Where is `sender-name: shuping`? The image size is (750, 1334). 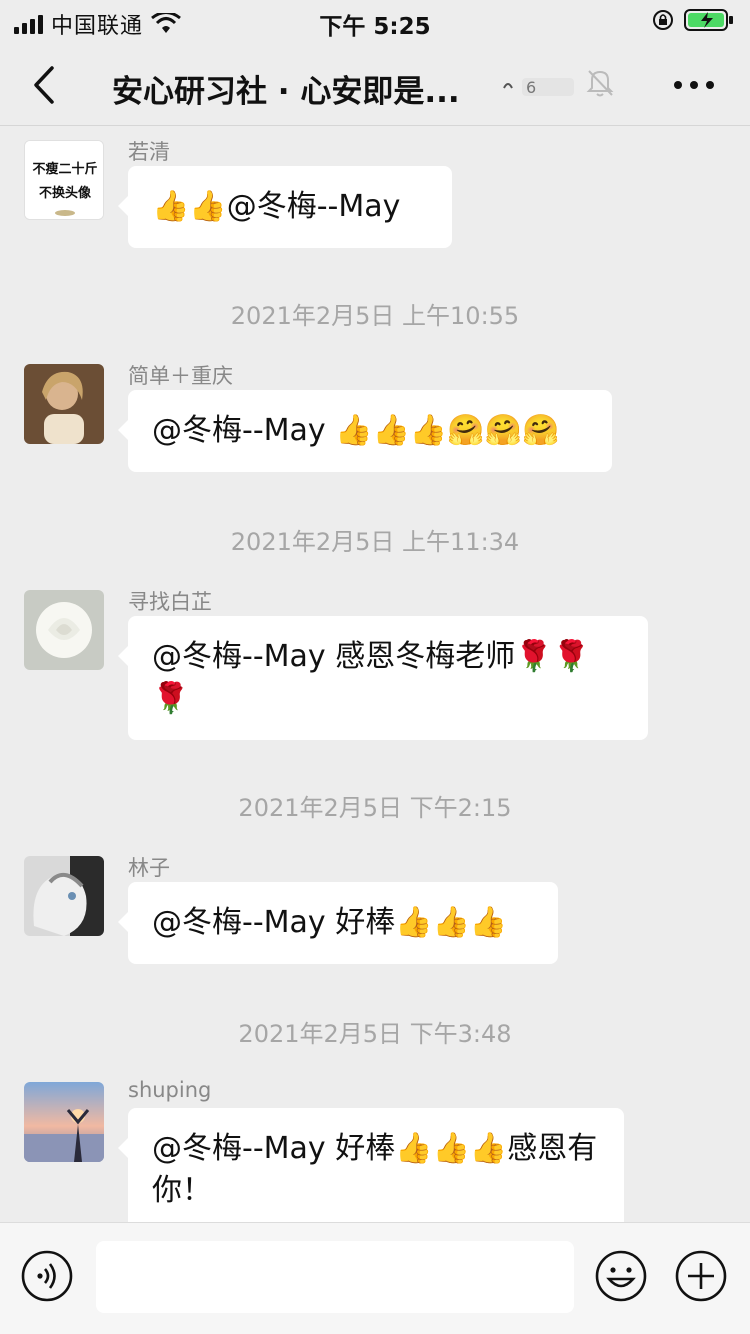 sender-name: shuping is located at coordinates (170, 1090).